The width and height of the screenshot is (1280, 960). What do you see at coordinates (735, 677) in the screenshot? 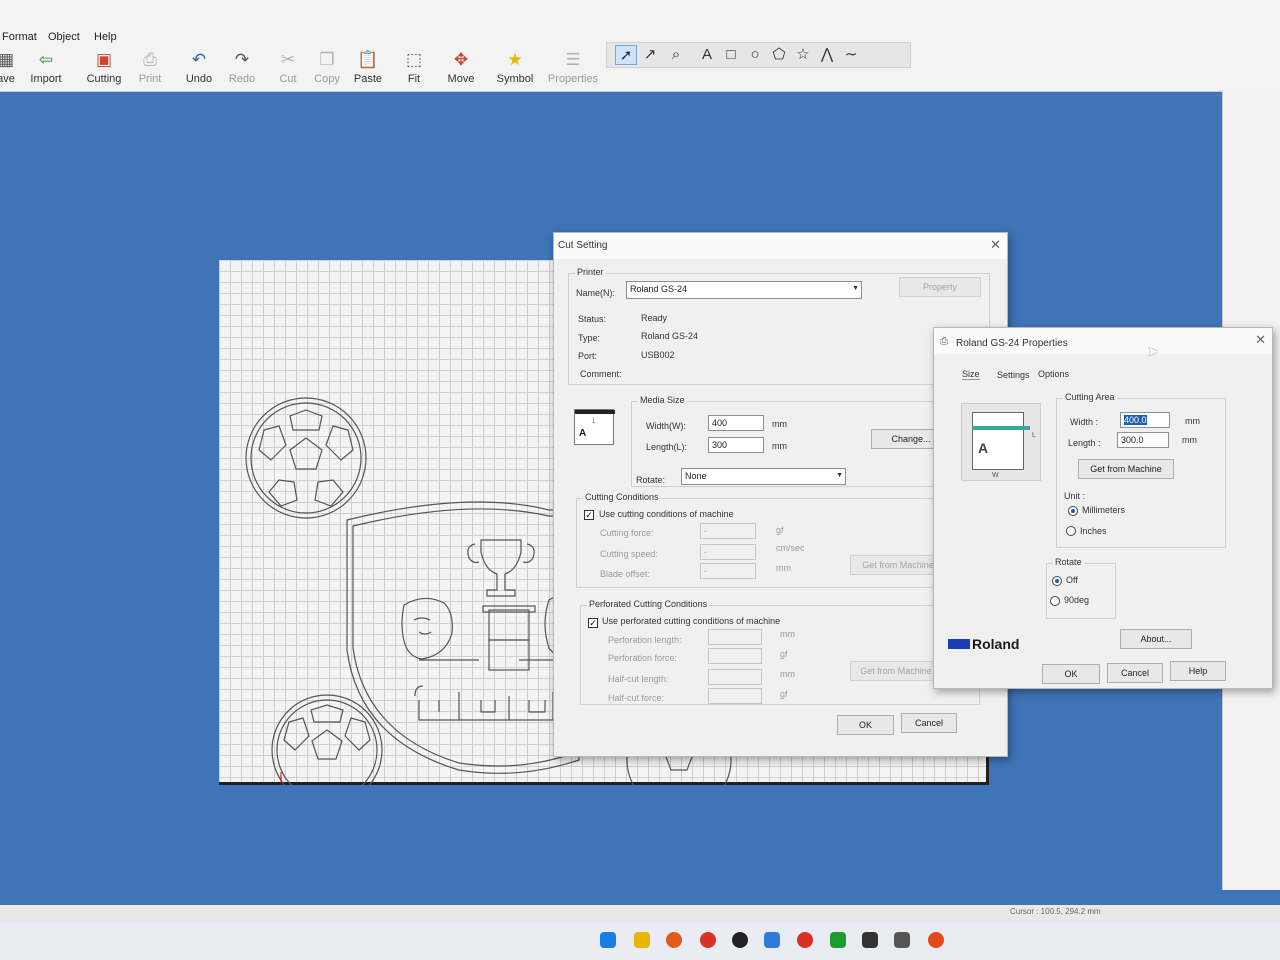
I see `half-cut-length-field` at bounding box center [735, 677].